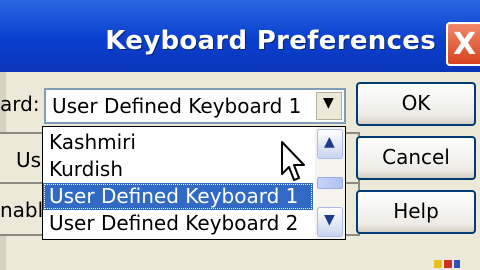 This screenshot has width=480, height=270. I want to click on cancel-button: Cancel, so click(416, 158).